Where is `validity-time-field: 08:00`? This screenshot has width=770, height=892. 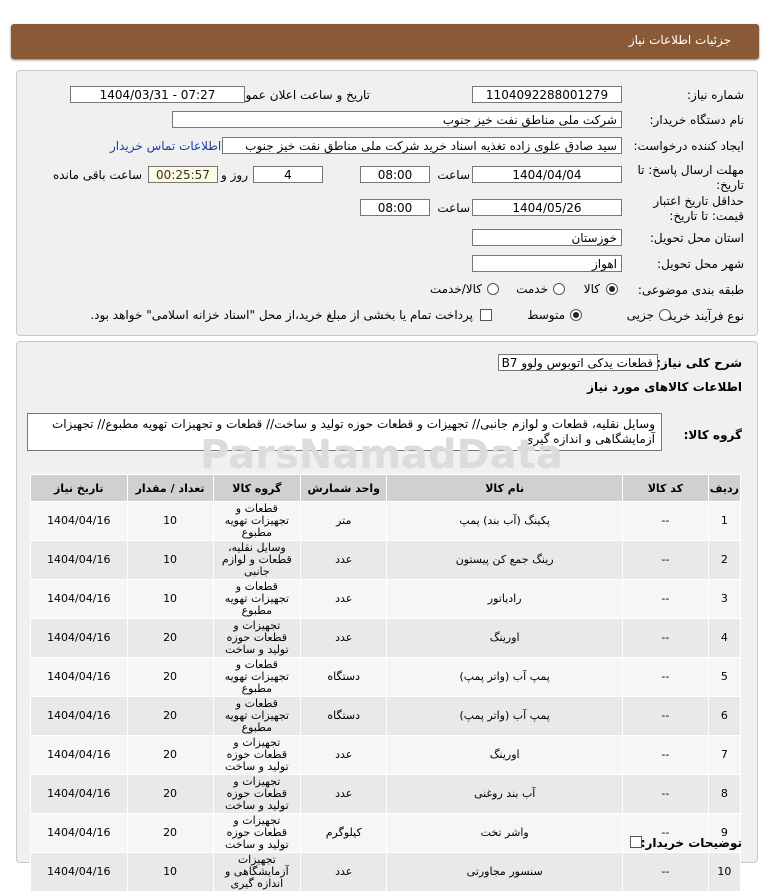
validity-time-field: 08:00 is located at coordinates (395, 207).